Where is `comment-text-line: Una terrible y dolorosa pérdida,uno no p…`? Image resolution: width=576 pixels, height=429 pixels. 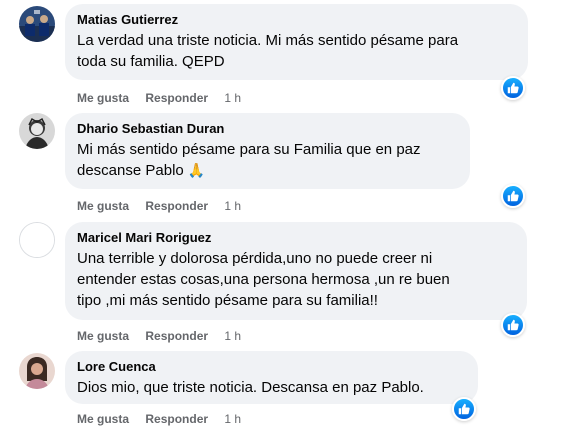
comment-text-line: Una terrible y dolorosa pérdida,uno no p… is located at coordinates (255, 258).